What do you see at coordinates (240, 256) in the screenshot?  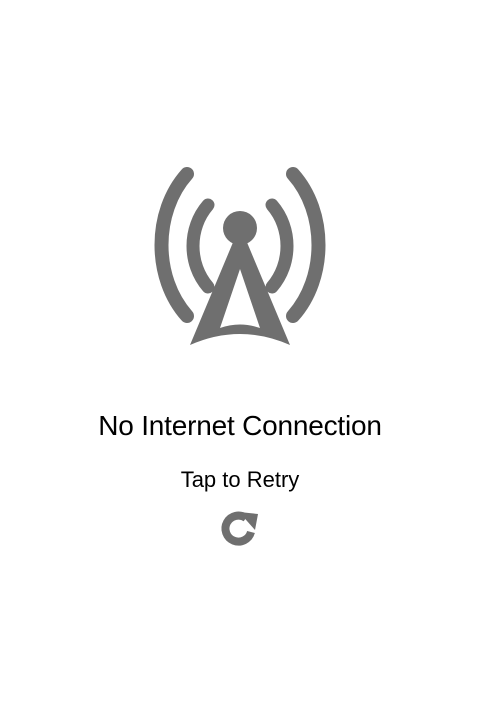 I see `signal-tower-icon` at bounding box center [240, 256].